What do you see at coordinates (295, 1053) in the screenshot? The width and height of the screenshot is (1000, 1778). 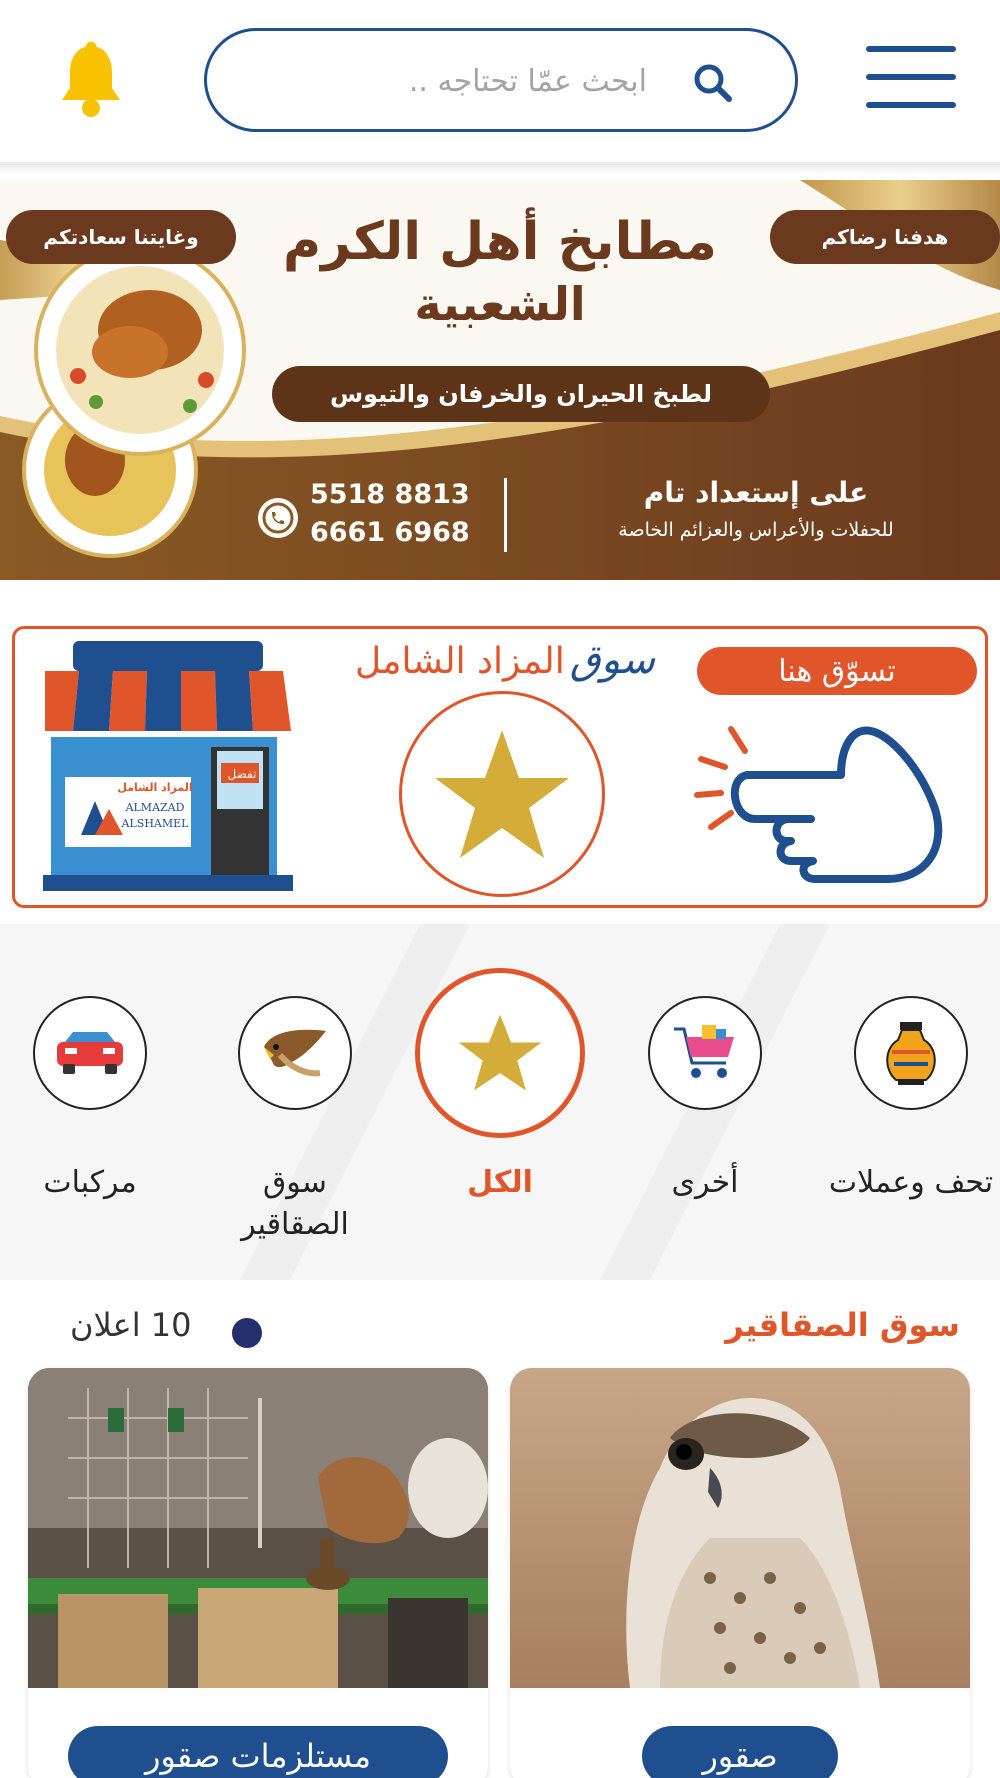 I see `falcon-icon` at bounding box center [295, 1053].